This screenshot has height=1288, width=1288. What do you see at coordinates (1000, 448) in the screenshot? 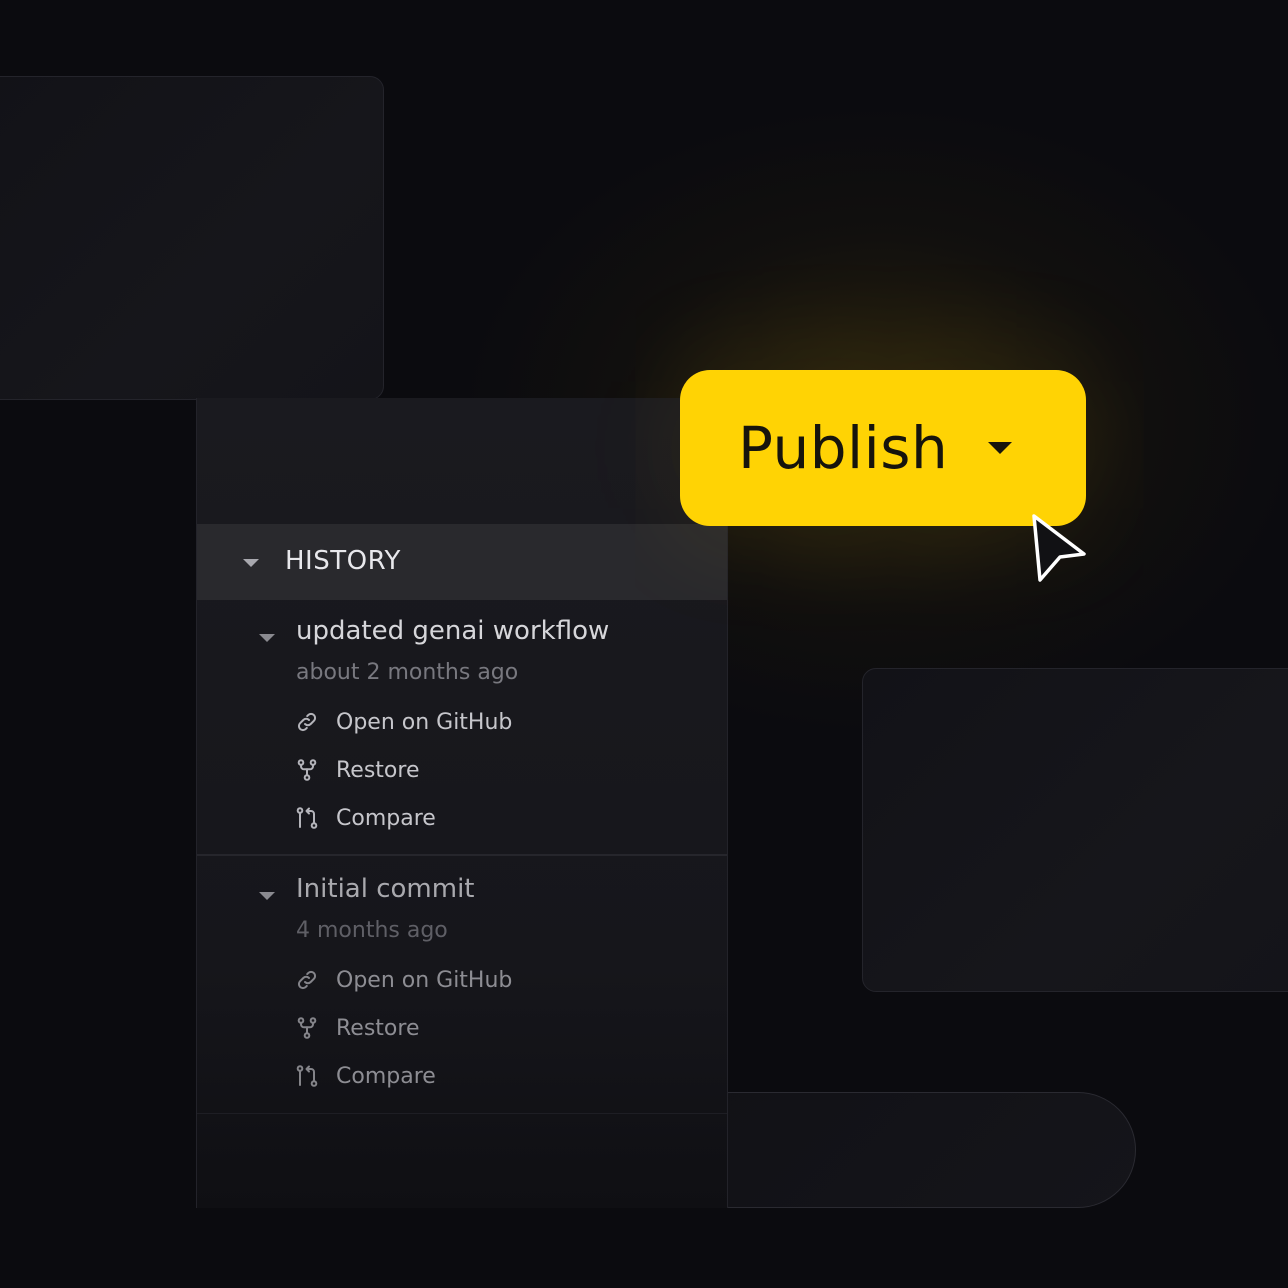
I see `publish-dropdown-caret-icon` at bounding box center [1000, 448].